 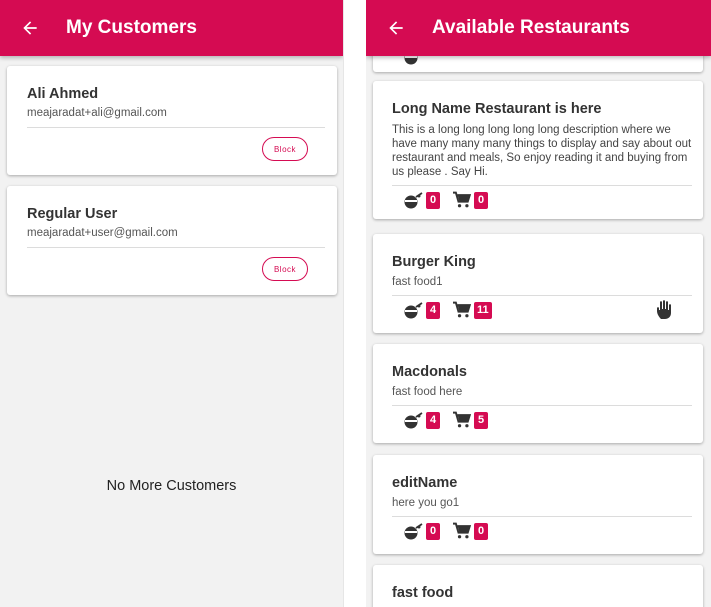 I want to click on stats-row: 4 5, so click(x=542, y=420).